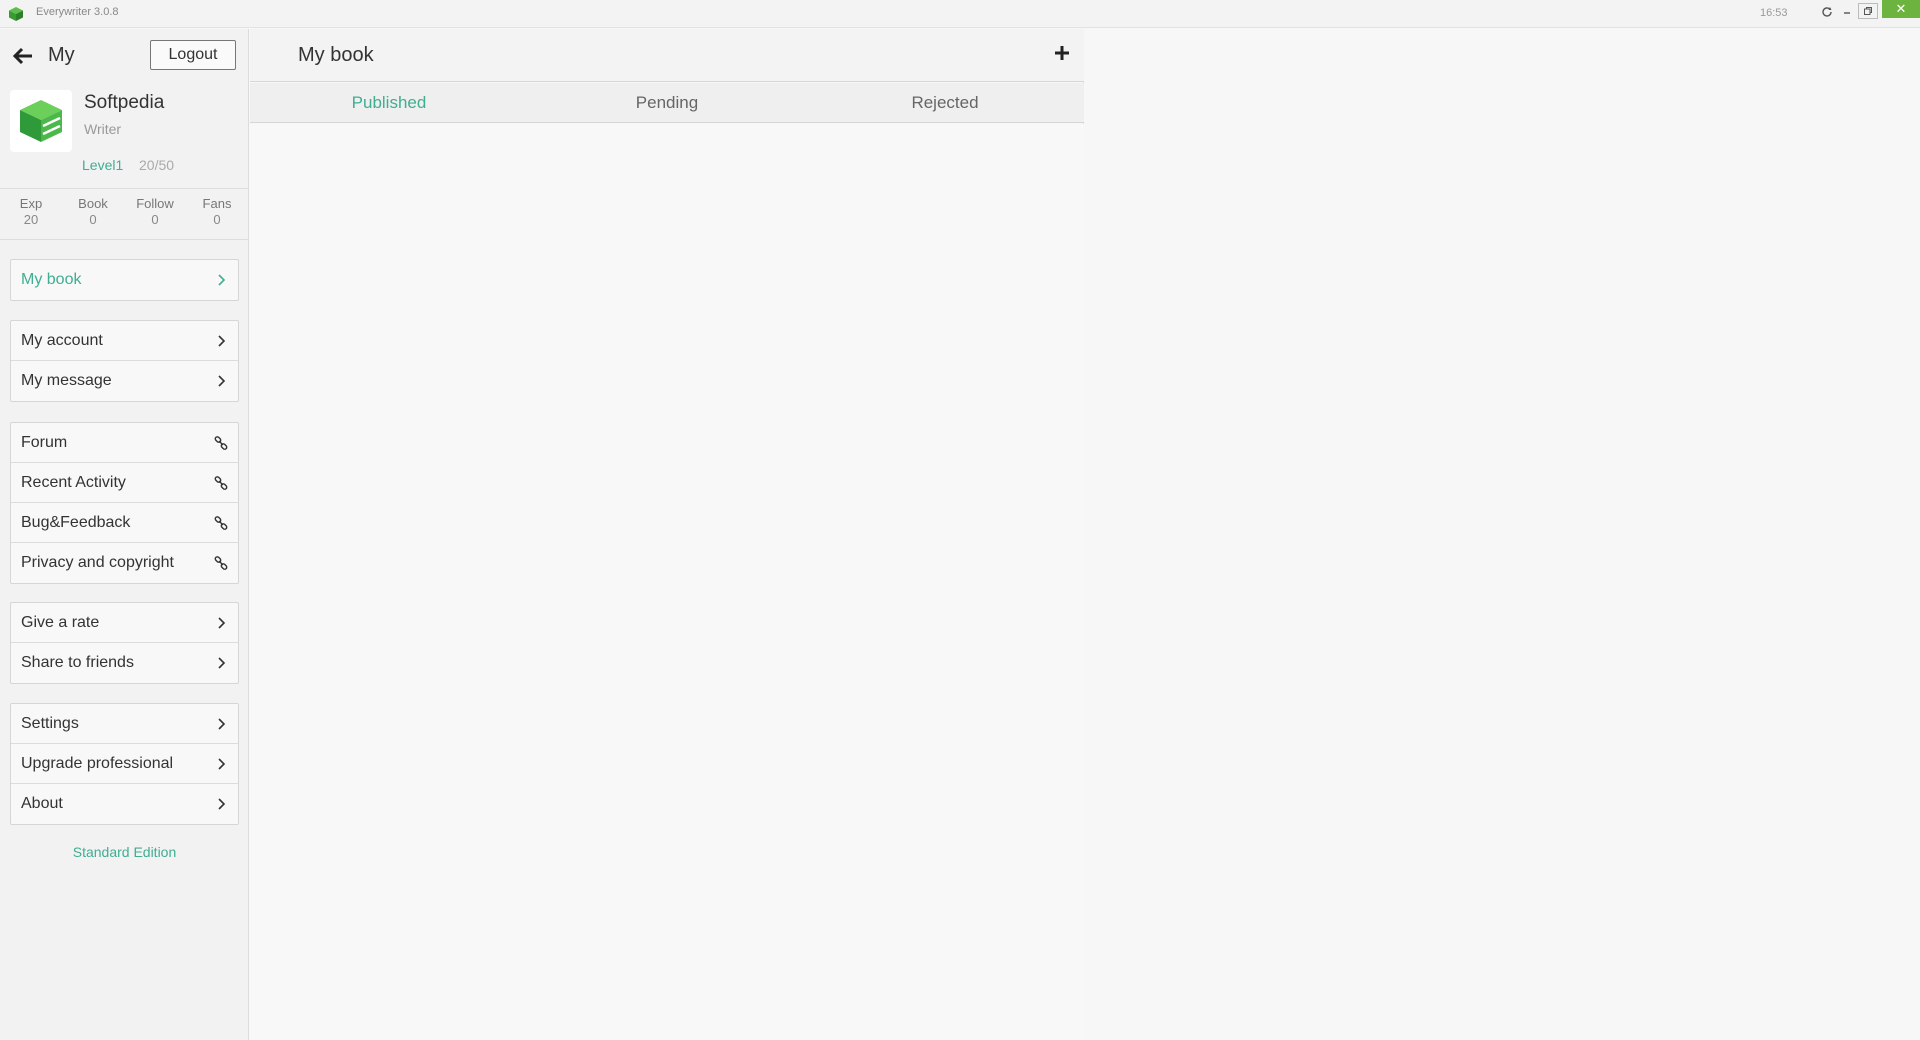 Image resolution: width=1920 pixels, height=1040 pixels. Describe the element at coordinates (93, 211) in the screenshot. I see `stat-book: Book 0` at that location.